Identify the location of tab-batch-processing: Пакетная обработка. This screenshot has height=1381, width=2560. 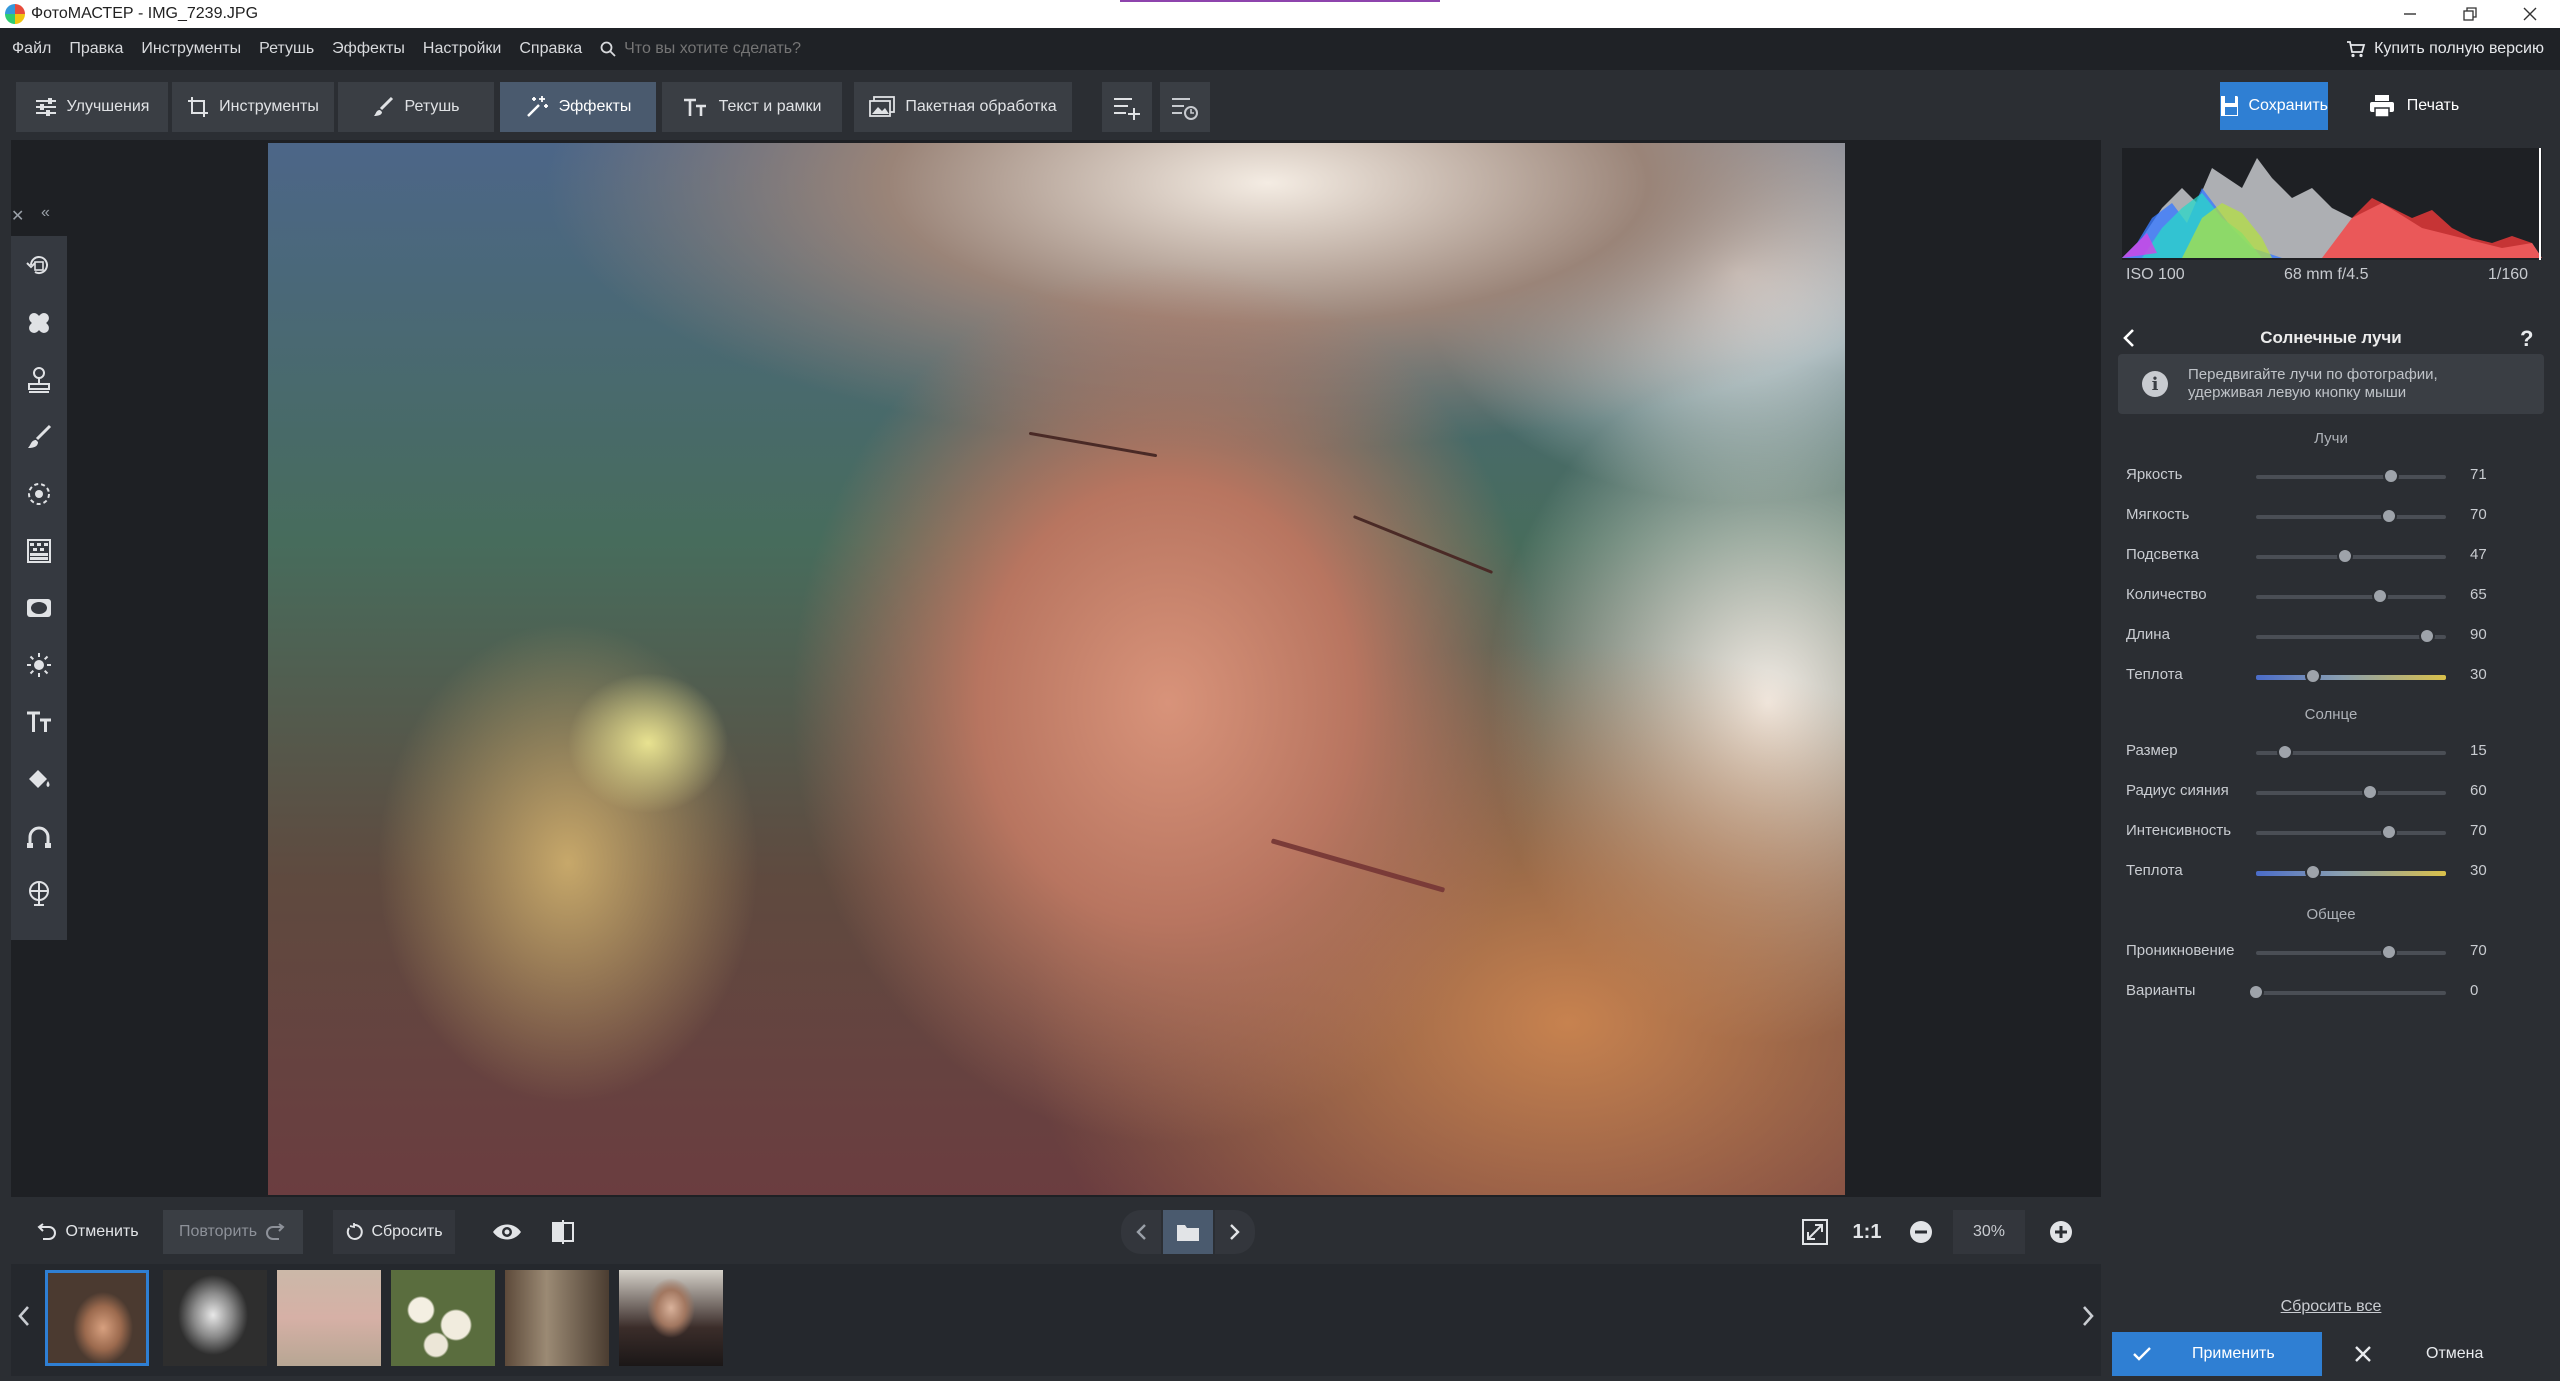
(963, 107).